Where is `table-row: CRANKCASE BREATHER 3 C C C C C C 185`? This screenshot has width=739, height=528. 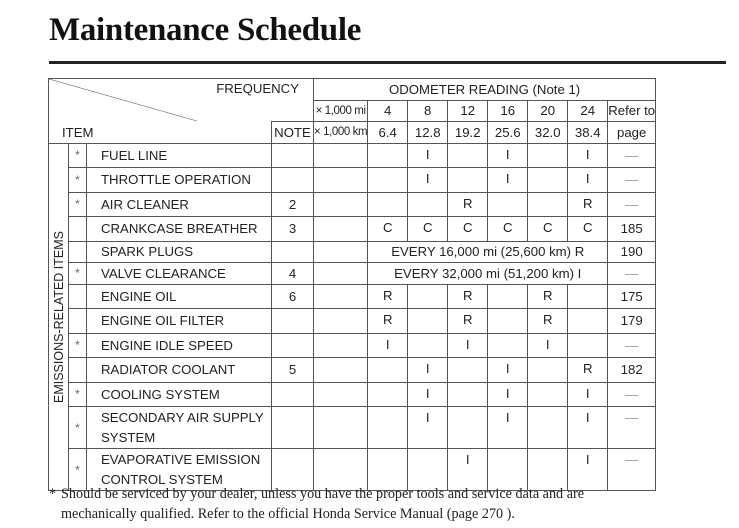 table-row: CRANKCASE BREATHER 3 C C C C C C 185 is located at coordinates (353, 229).